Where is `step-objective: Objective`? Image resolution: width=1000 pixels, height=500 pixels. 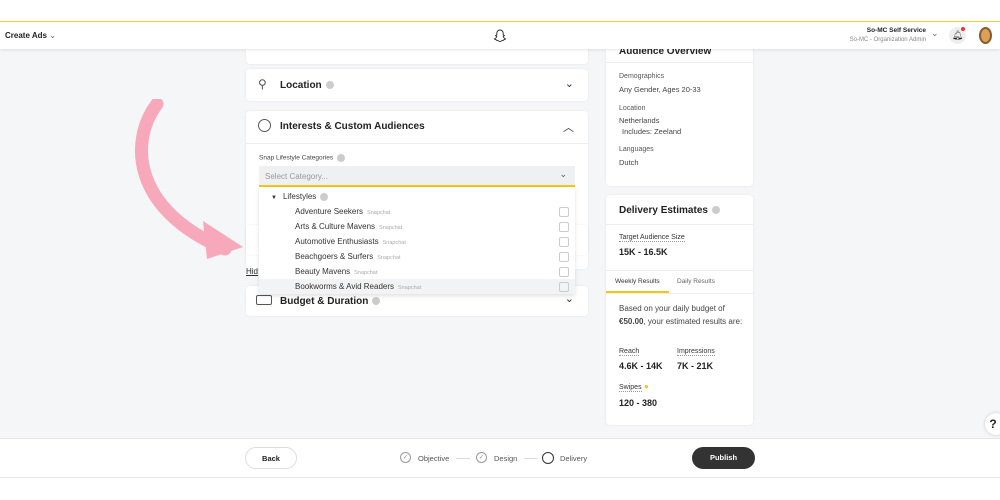 step-objective: Objective is located at coordinates (433, 458).